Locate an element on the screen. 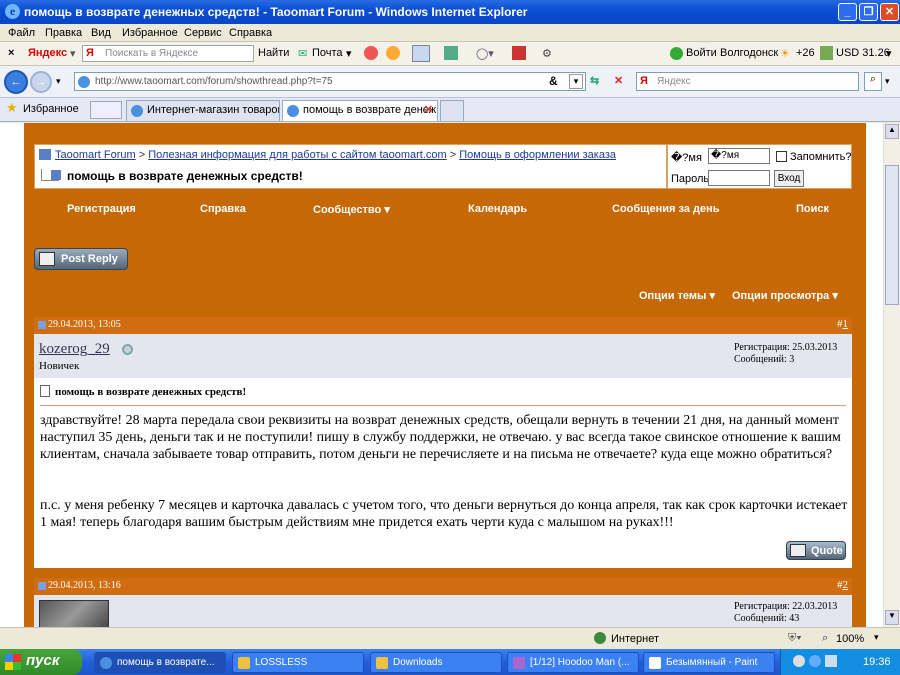  scroll-thumb is located at coordinates (892, 235).